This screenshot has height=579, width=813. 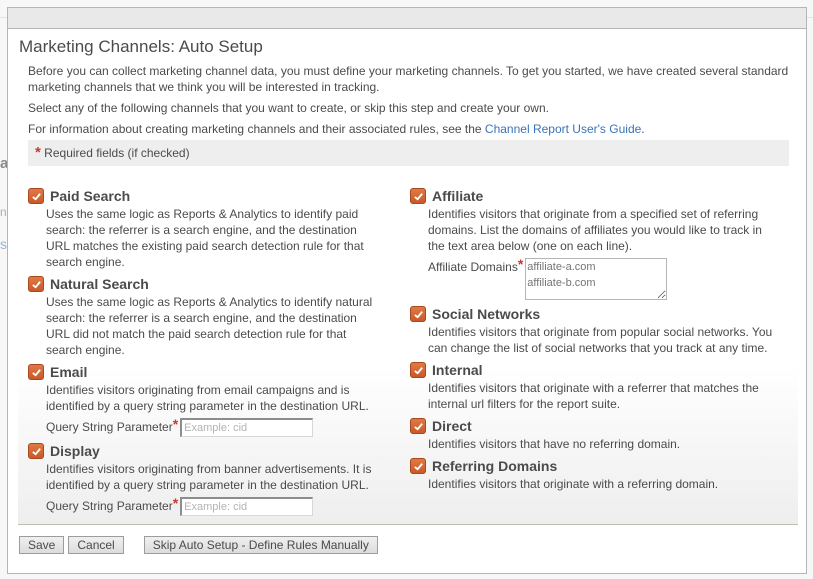 I want to click on channel-name: Paid Search, so click(x=90, y=196).